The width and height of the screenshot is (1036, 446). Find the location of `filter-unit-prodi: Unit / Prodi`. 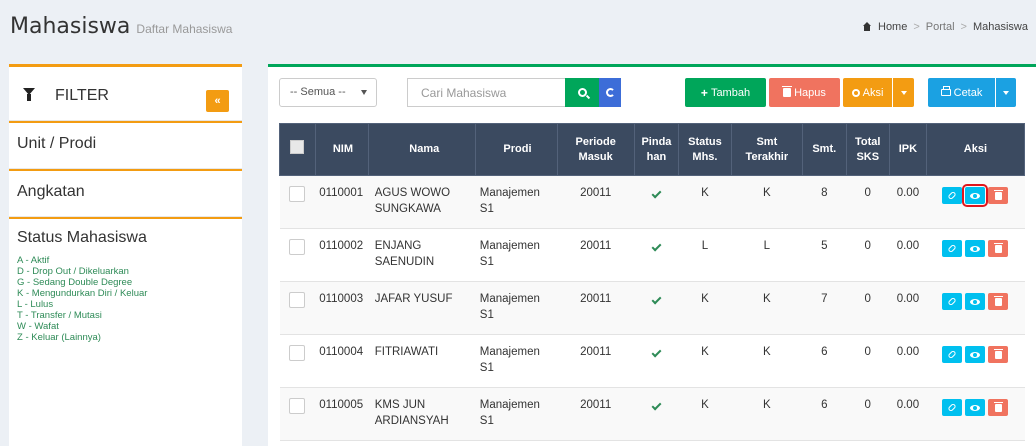

filter-unit-prodi: Unit / Prodi is located at coordinates (125, 146).